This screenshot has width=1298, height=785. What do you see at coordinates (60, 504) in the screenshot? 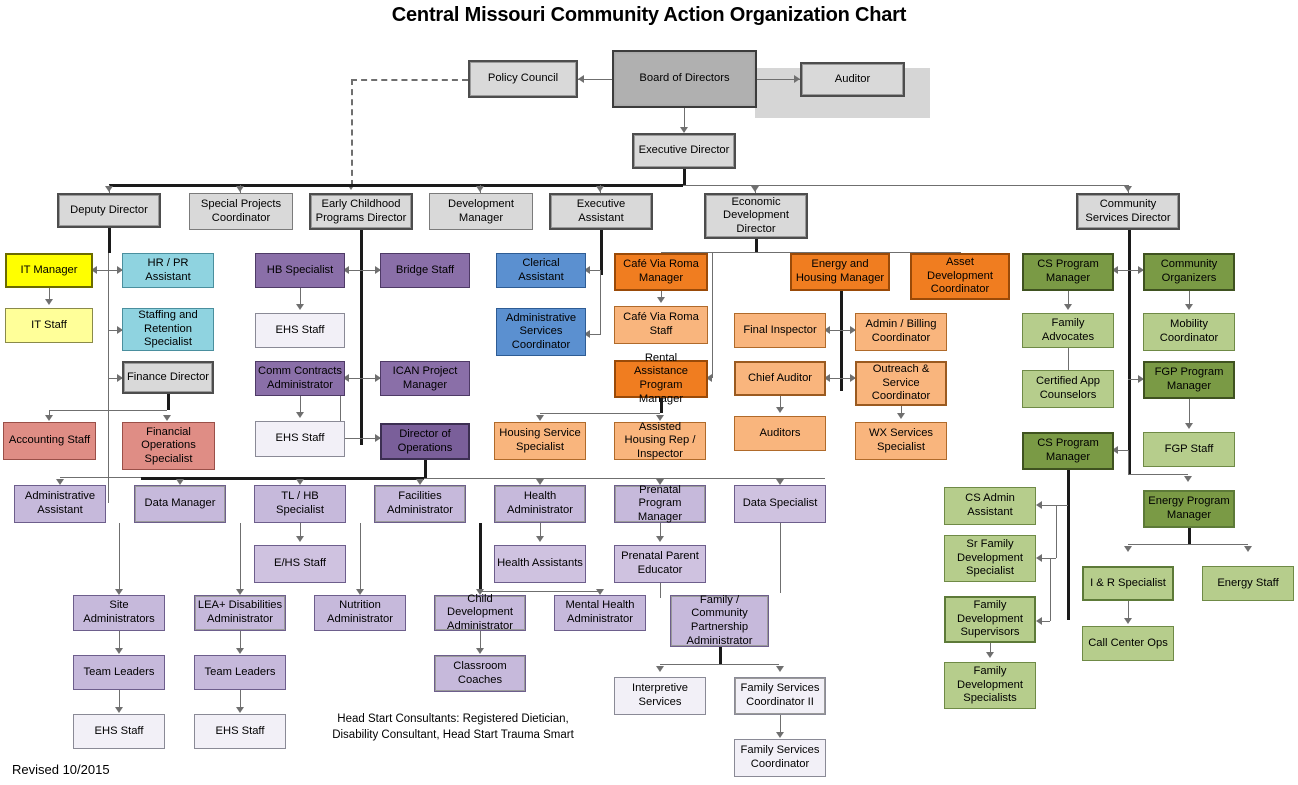
I see `node-administrative-assistant: Administrative Assistant` at bounding box center [60, 504].